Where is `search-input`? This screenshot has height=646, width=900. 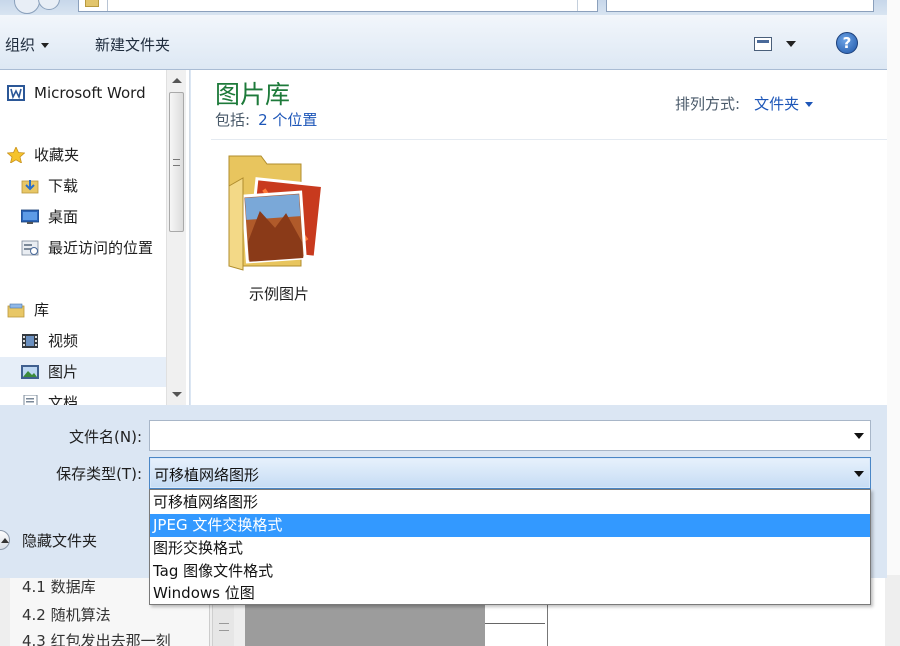
search-input is located at coordinates (740, 6).